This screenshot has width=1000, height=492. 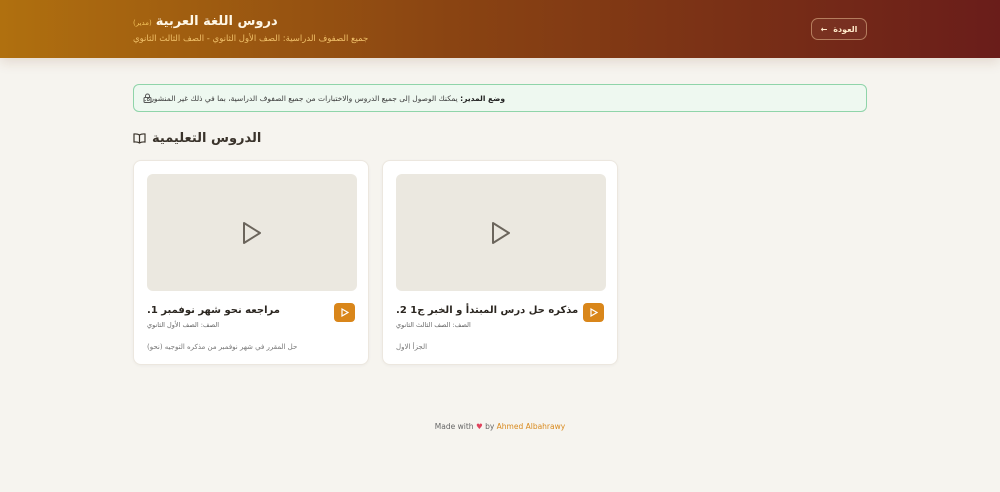 What do you see at coordinates (483, 98) in the screenshot?
I see `notice-bold: وضع المدير:` at bounding box center [483, 98].